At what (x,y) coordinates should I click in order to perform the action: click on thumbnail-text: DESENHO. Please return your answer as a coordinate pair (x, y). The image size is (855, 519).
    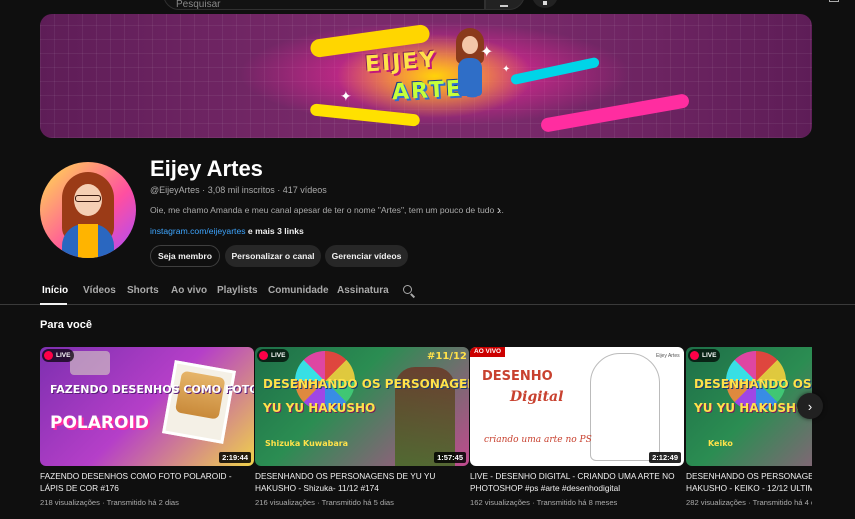
    Looking at the image, I should click on (517, 376).